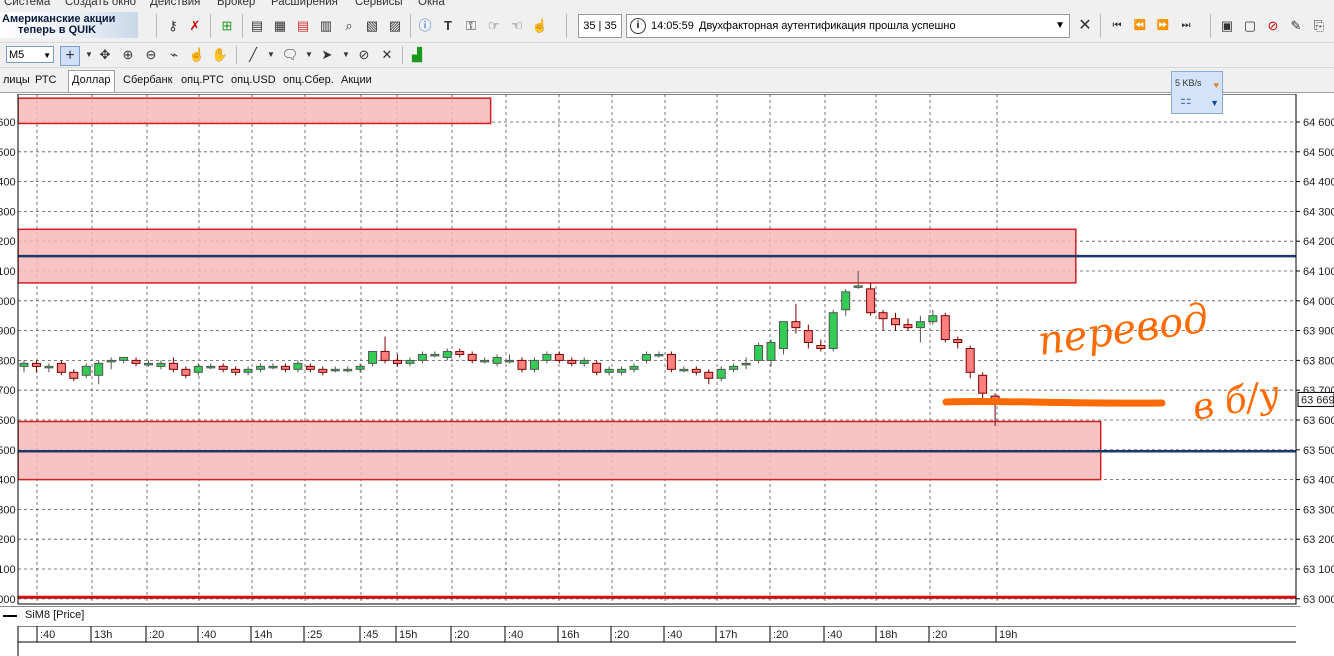  I want to click on export-icon: ⎘, so click(1319, 26).